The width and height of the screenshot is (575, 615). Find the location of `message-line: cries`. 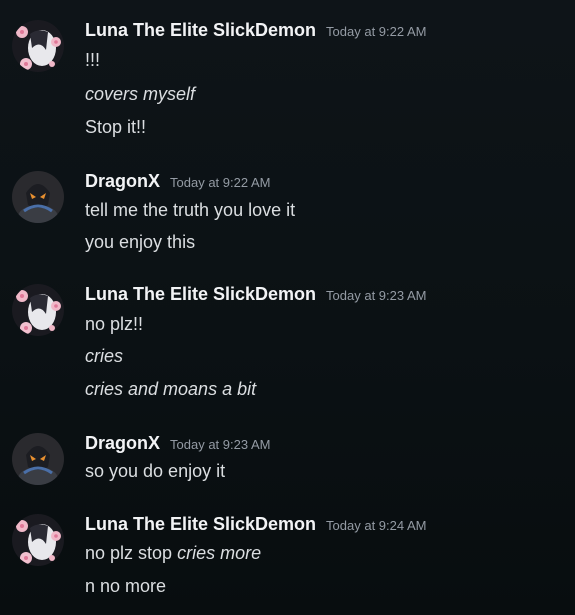

message-line: cries is located at coordinates (104, 356).